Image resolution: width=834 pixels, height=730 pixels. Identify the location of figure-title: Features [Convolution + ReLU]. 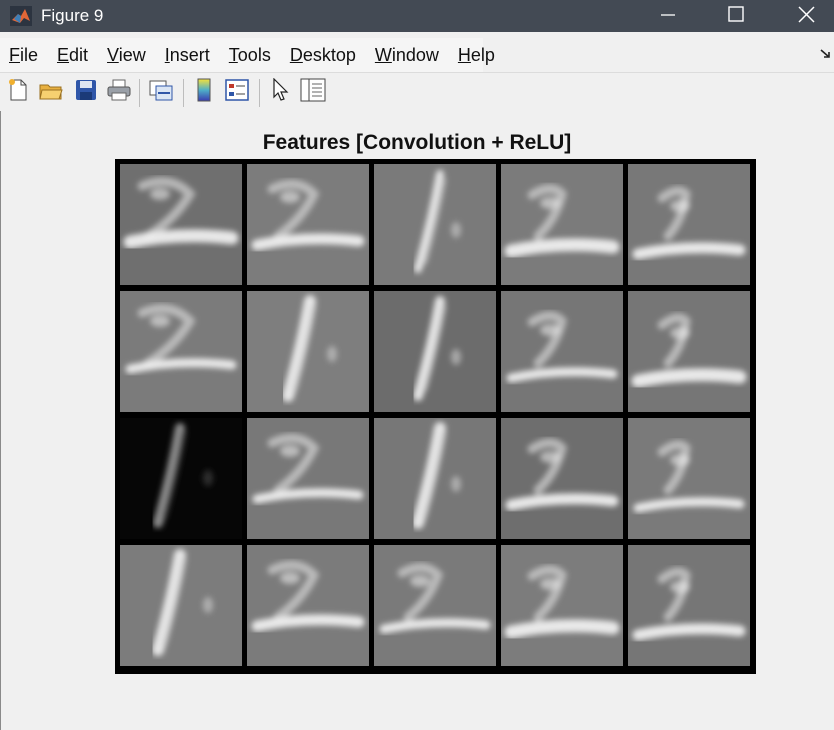
(417, 142).